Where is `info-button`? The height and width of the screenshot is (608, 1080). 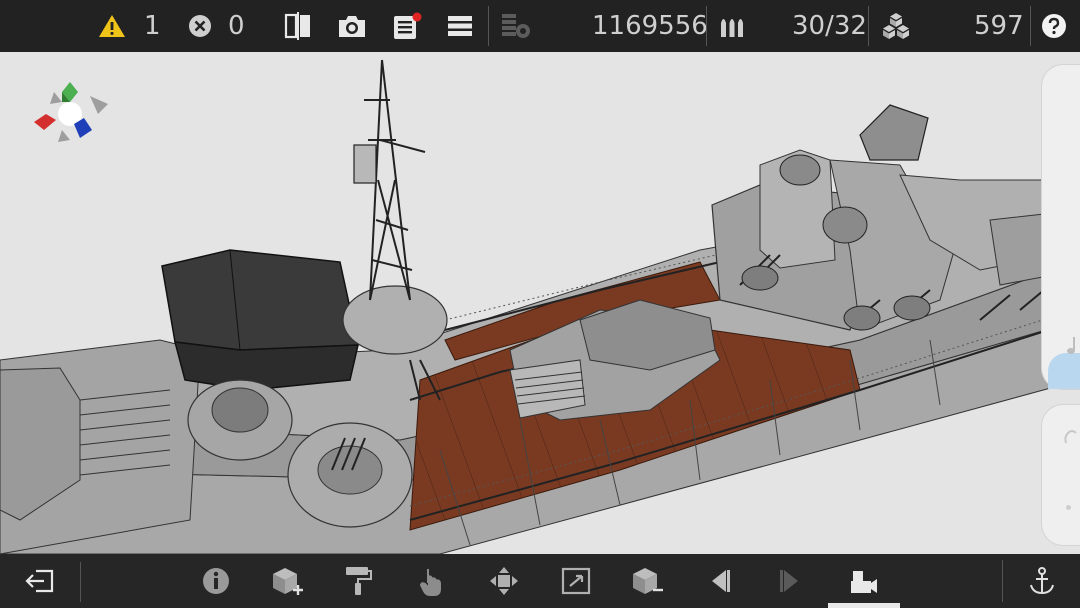 info-button is located at coordinates (216, 581).